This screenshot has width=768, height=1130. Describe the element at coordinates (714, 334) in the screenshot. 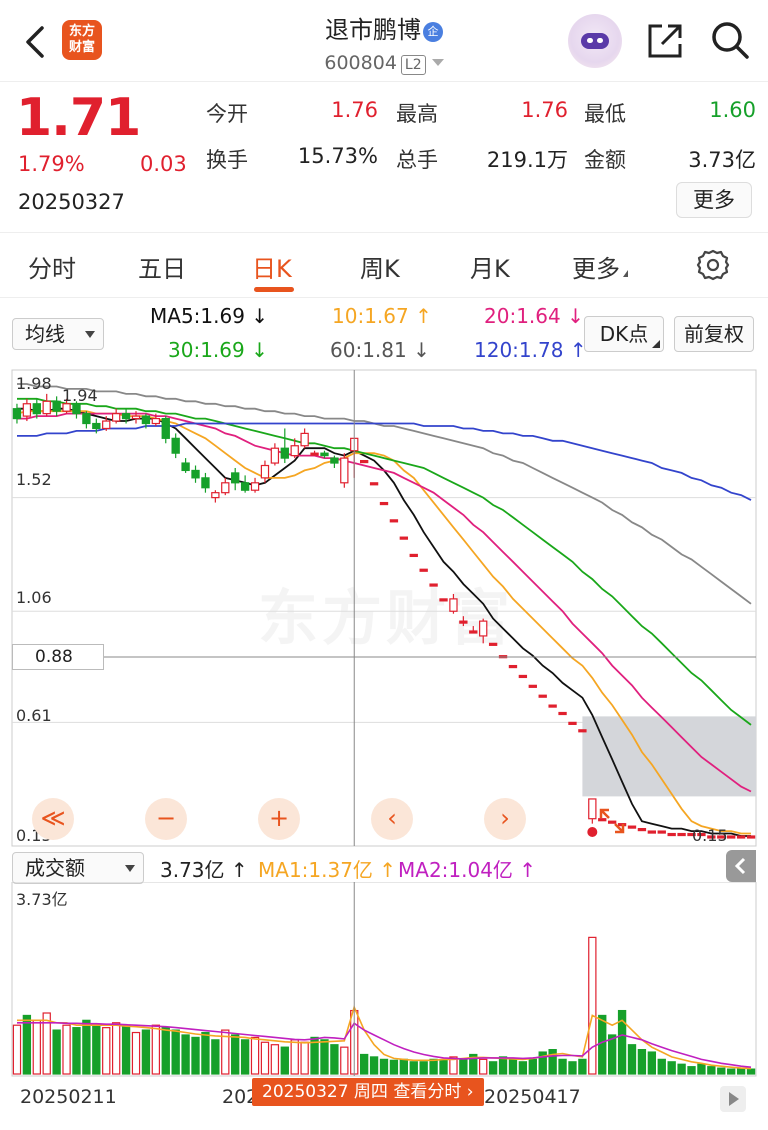

I see `adjust-button: 前复权` at that location.